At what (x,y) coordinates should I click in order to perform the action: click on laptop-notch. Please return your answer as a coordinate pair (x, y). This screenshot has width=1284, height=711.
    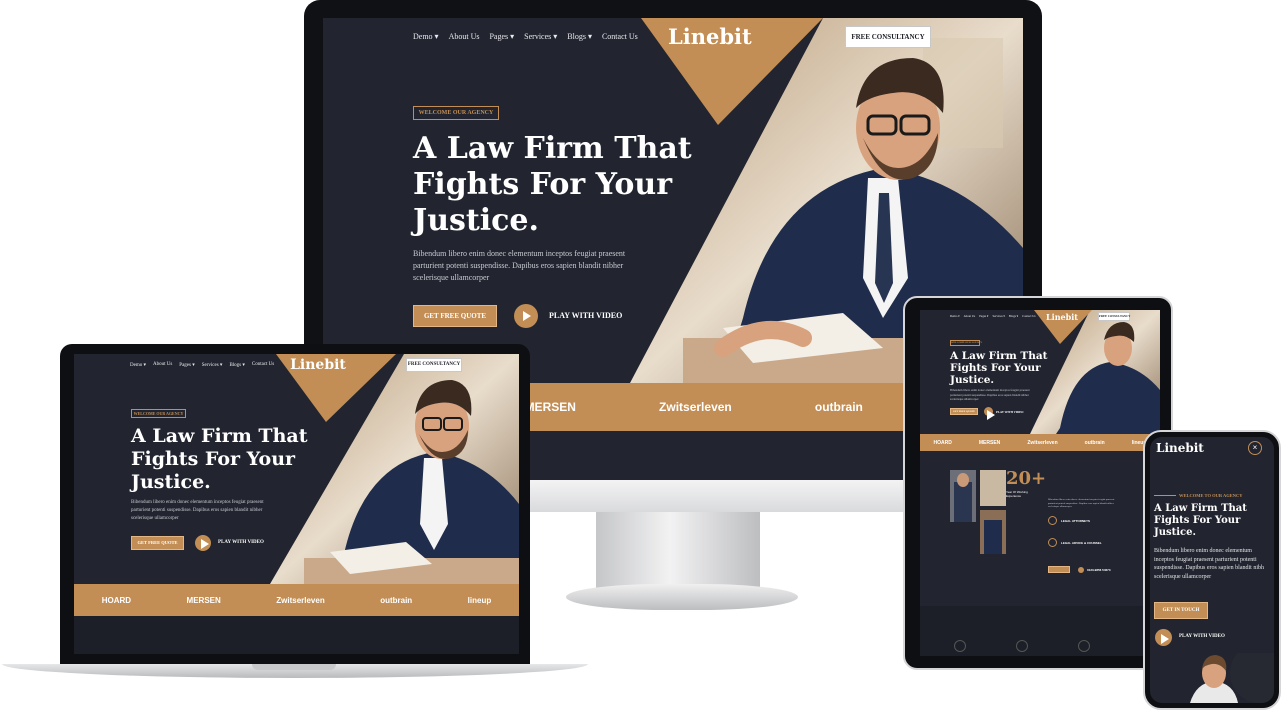
    Looking at the image, I should click on (294, 667).